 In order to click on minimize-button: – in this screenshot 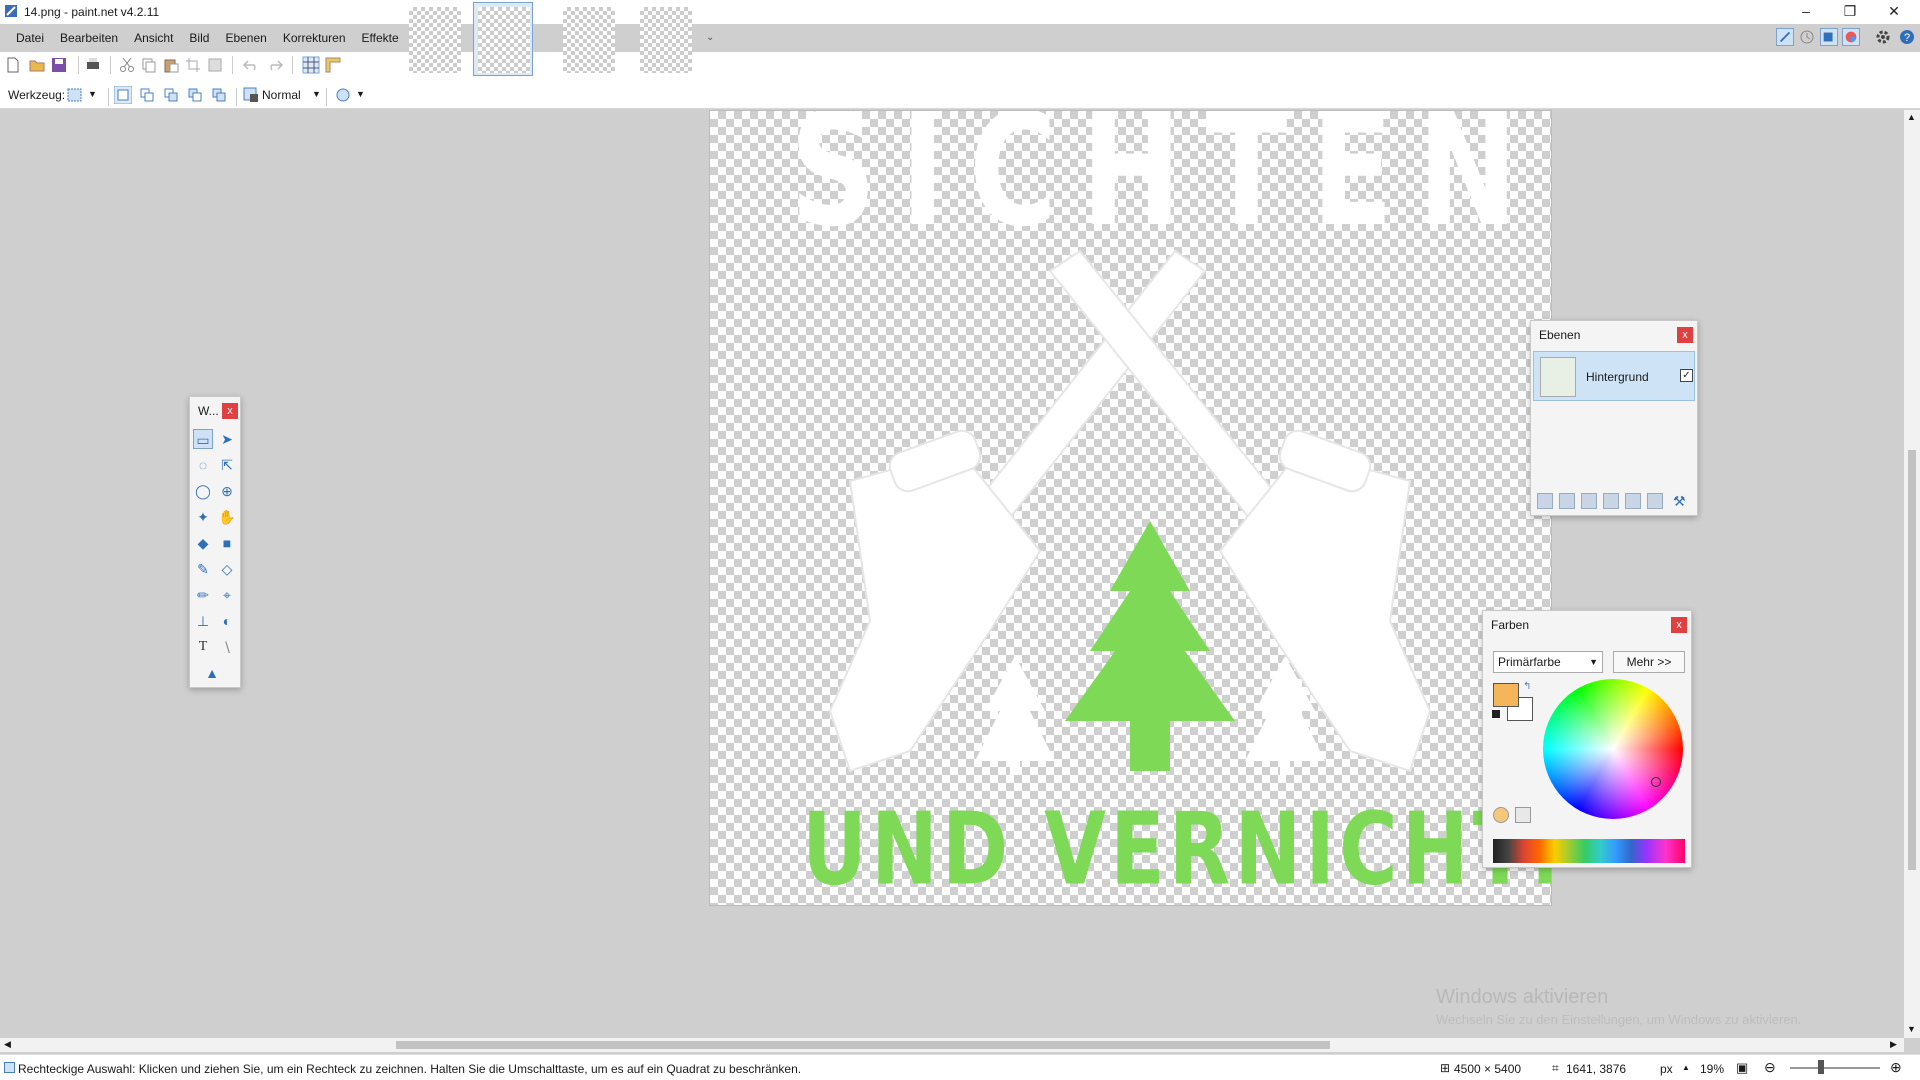, I will do `click(1806, 11)`.